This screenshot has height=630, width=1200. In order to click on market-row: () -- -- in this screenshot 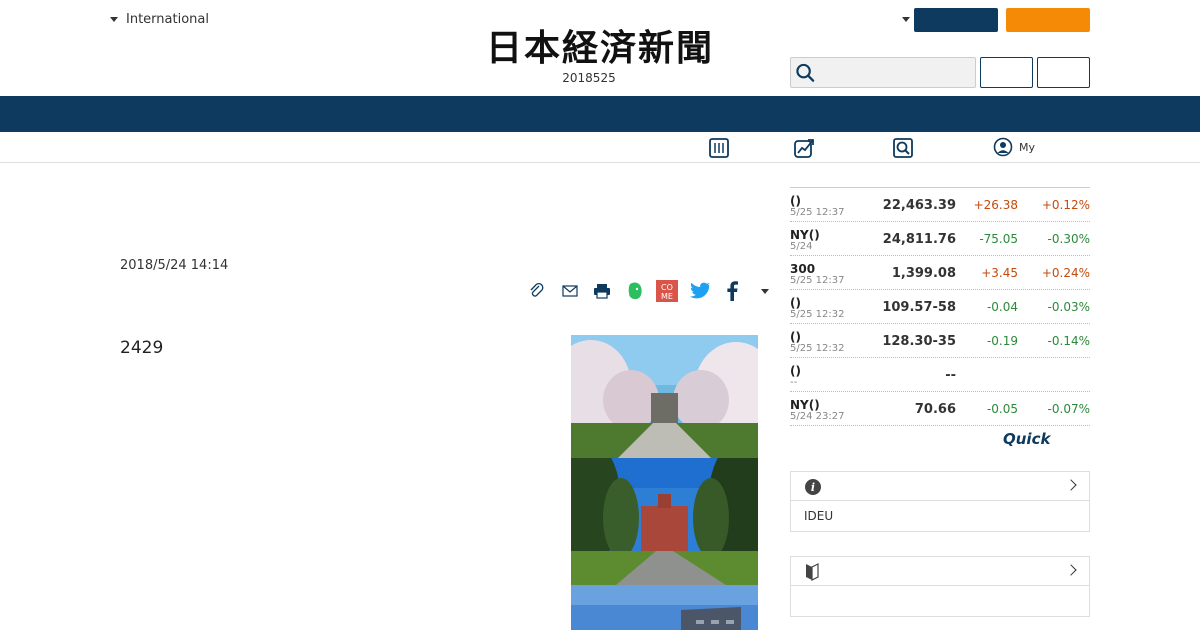, I will do `click(940, 375)`.